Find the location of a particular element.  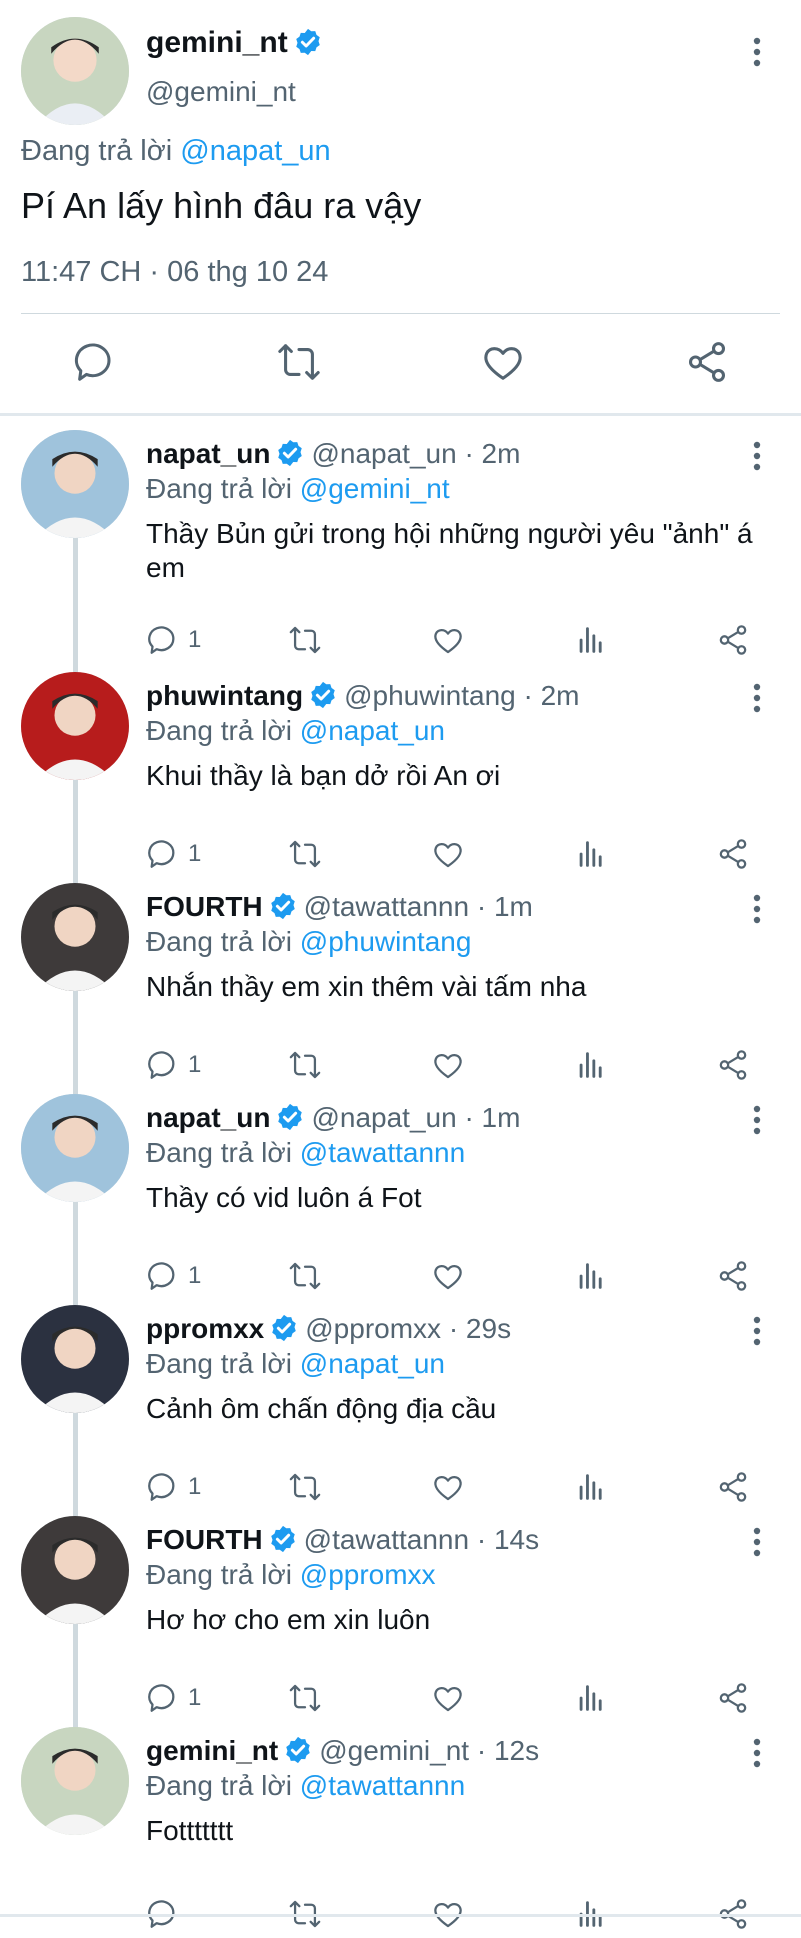

main-avatar is located at coordinates (75, 71).